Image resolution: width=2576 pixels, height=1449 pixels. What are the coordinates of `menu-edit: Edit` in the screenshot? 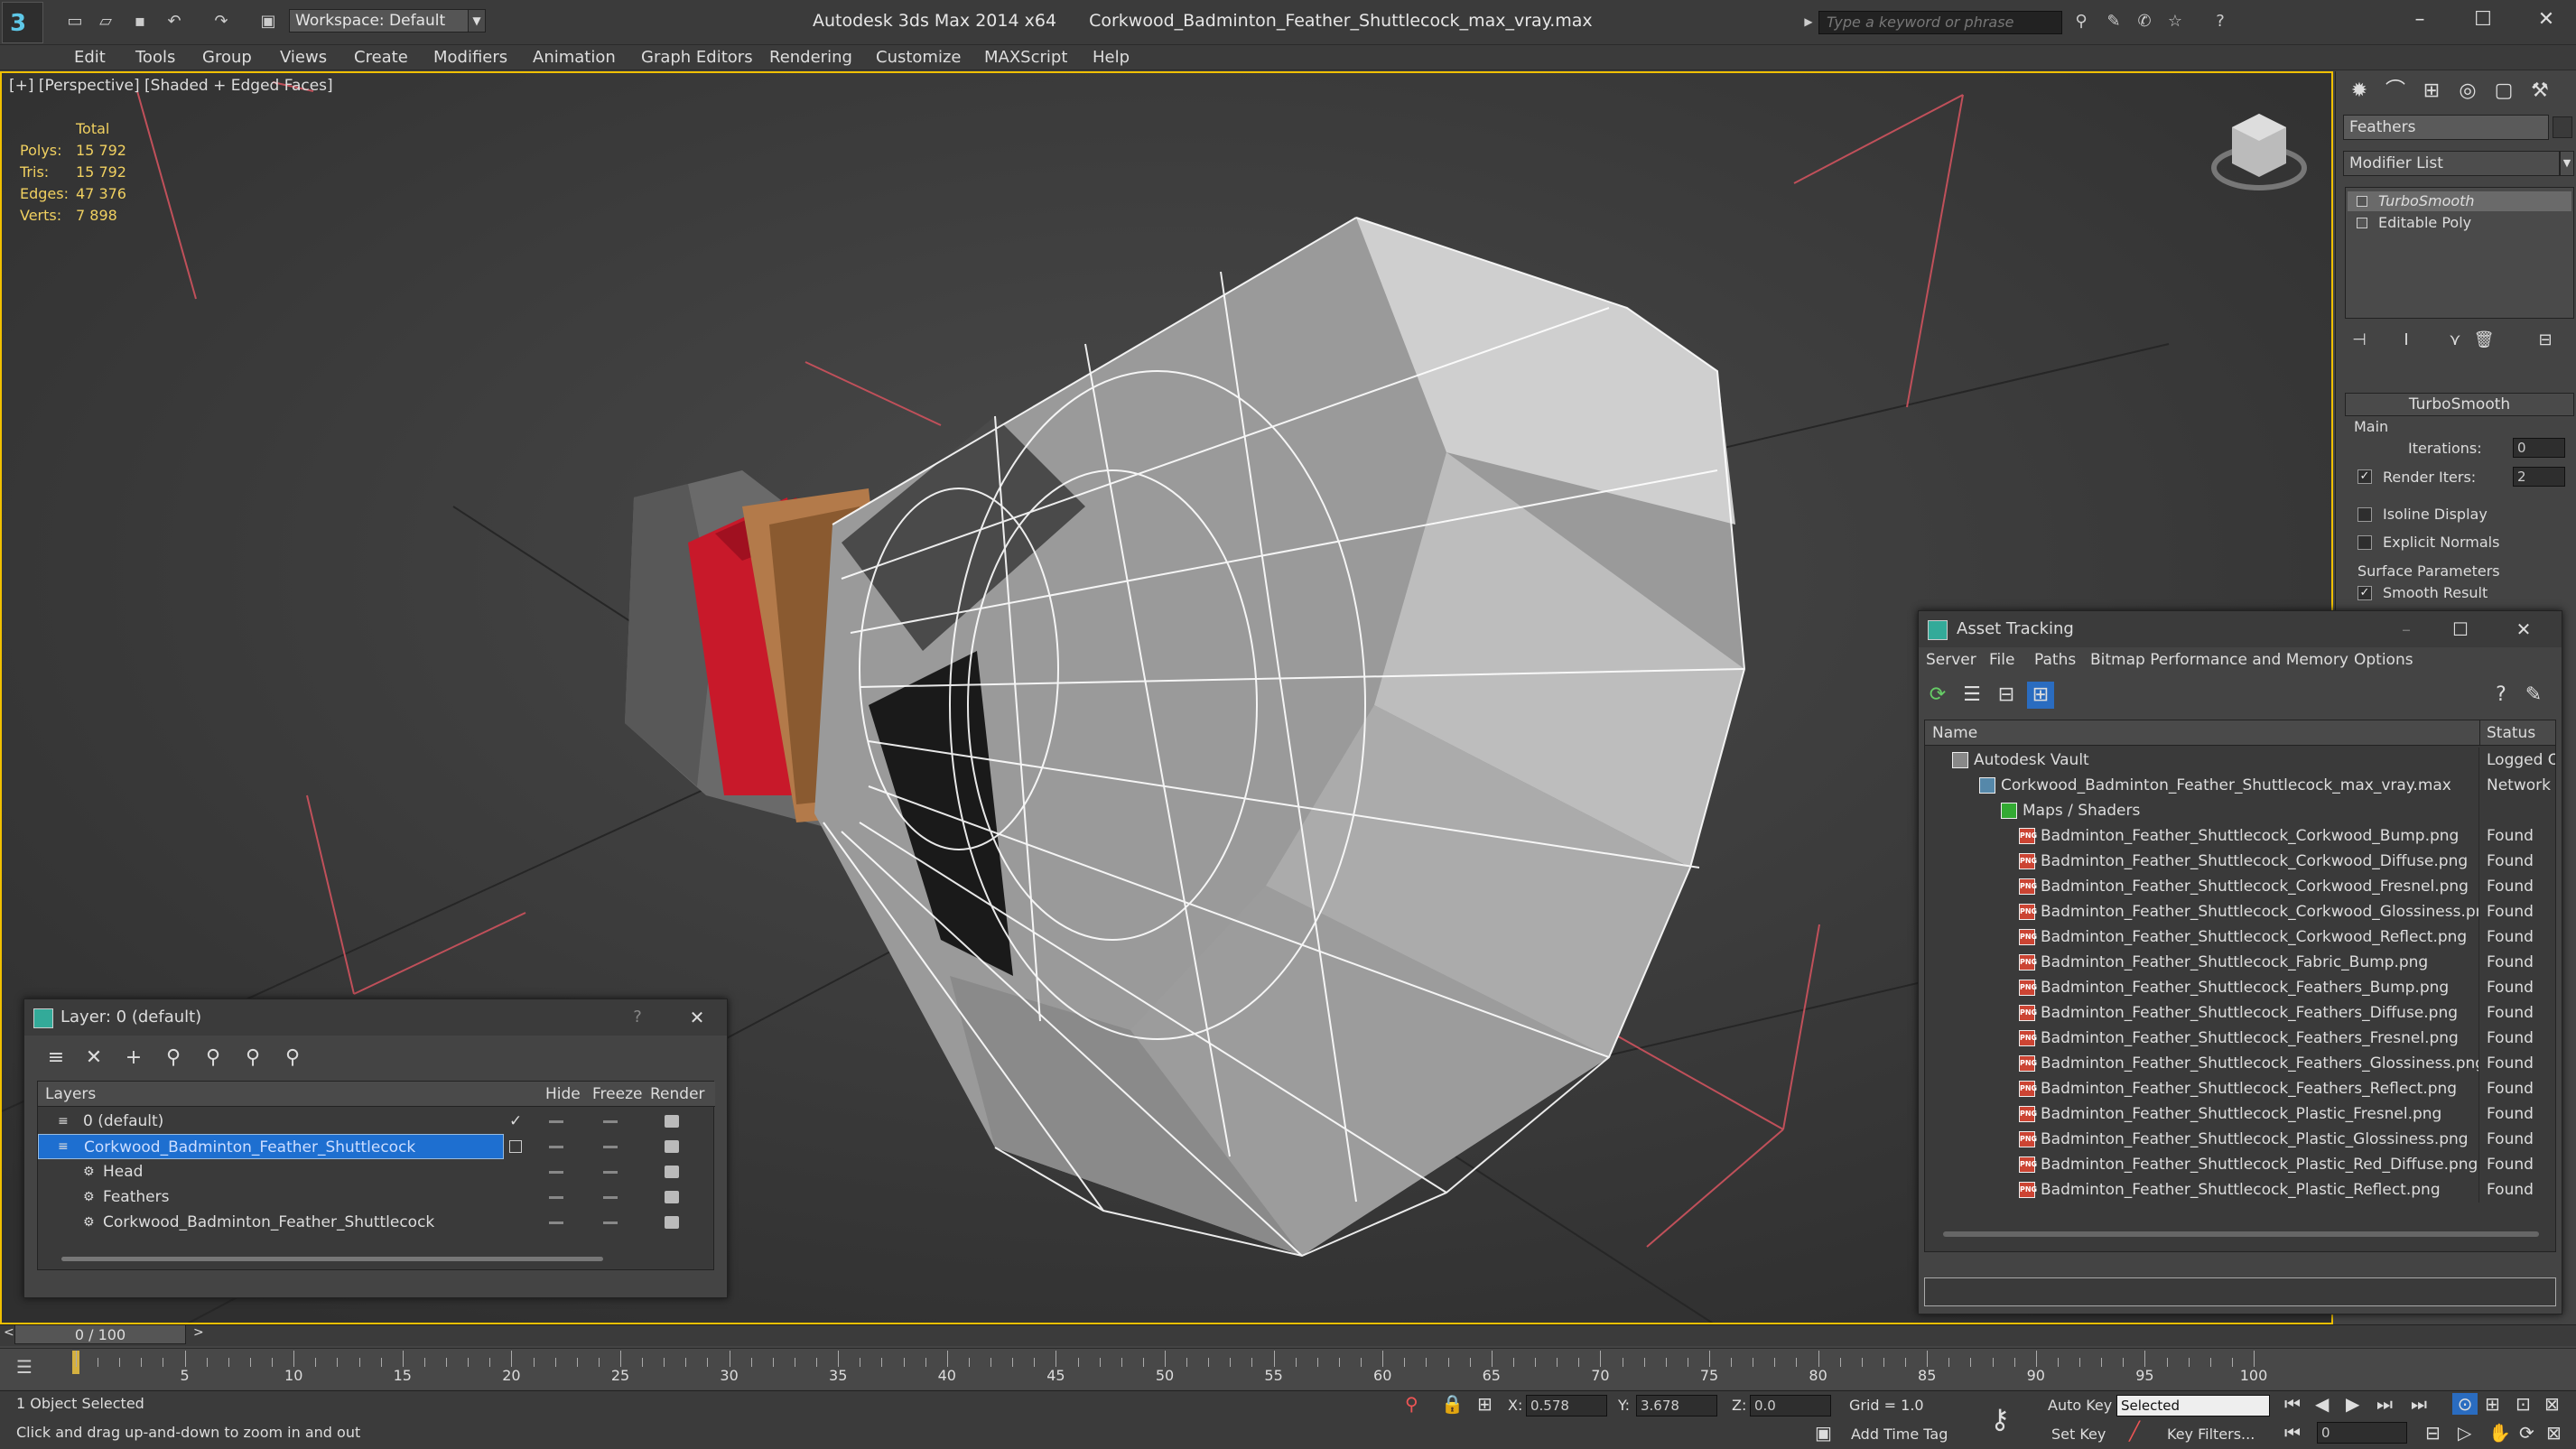 It's located at (90, 57).